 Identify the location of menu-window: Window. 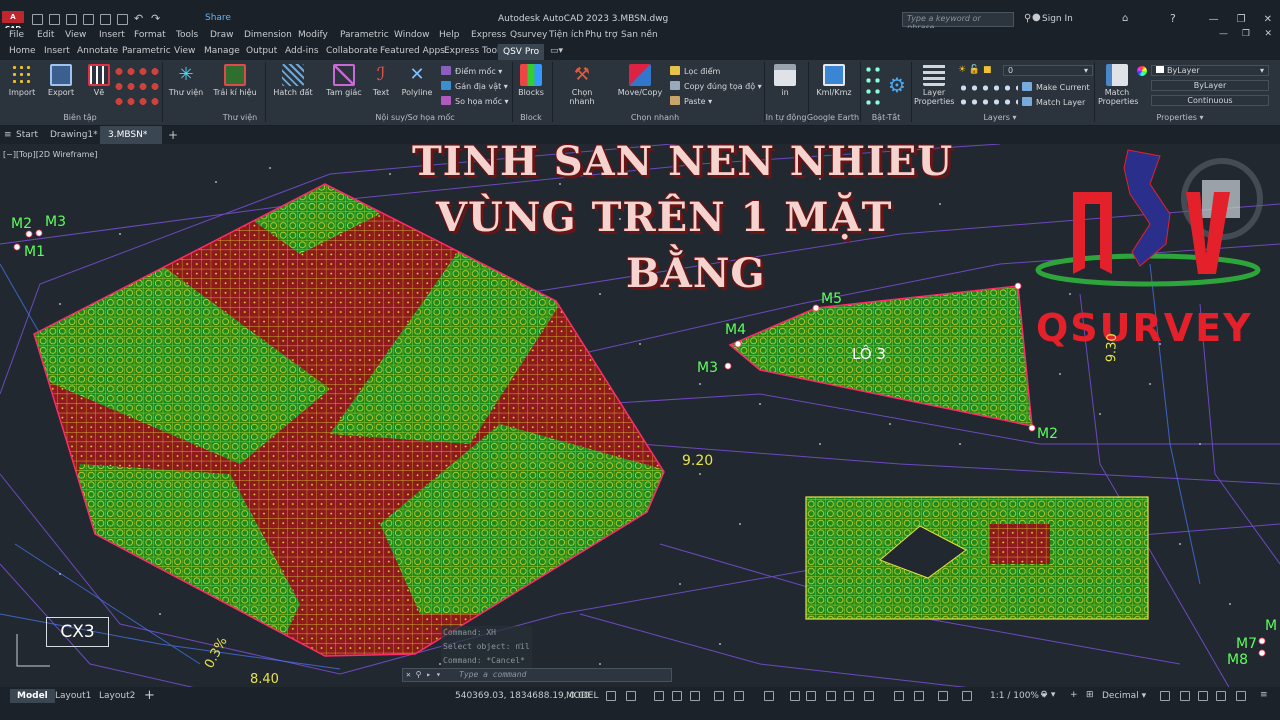
(412, 35).